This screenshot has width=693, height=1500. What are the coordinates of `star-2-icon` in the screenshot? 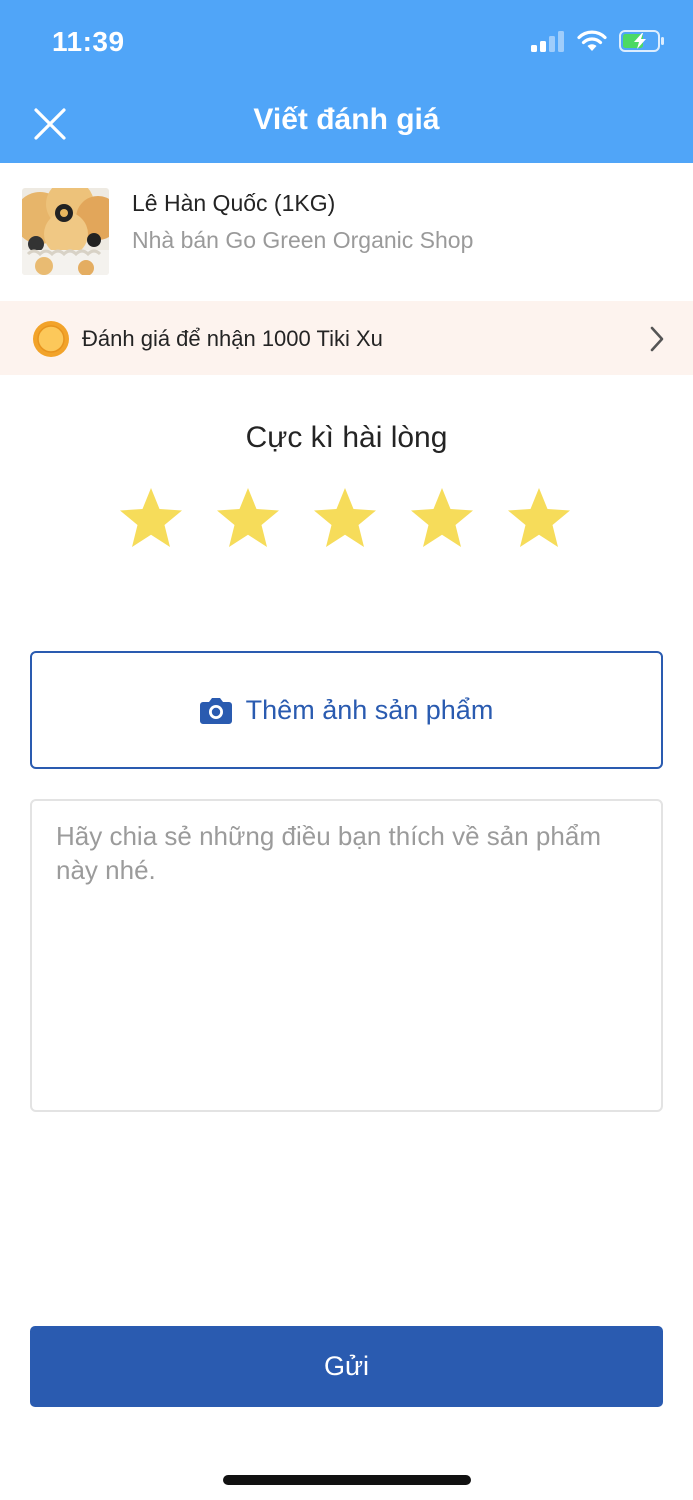 It's located at (248, 519).